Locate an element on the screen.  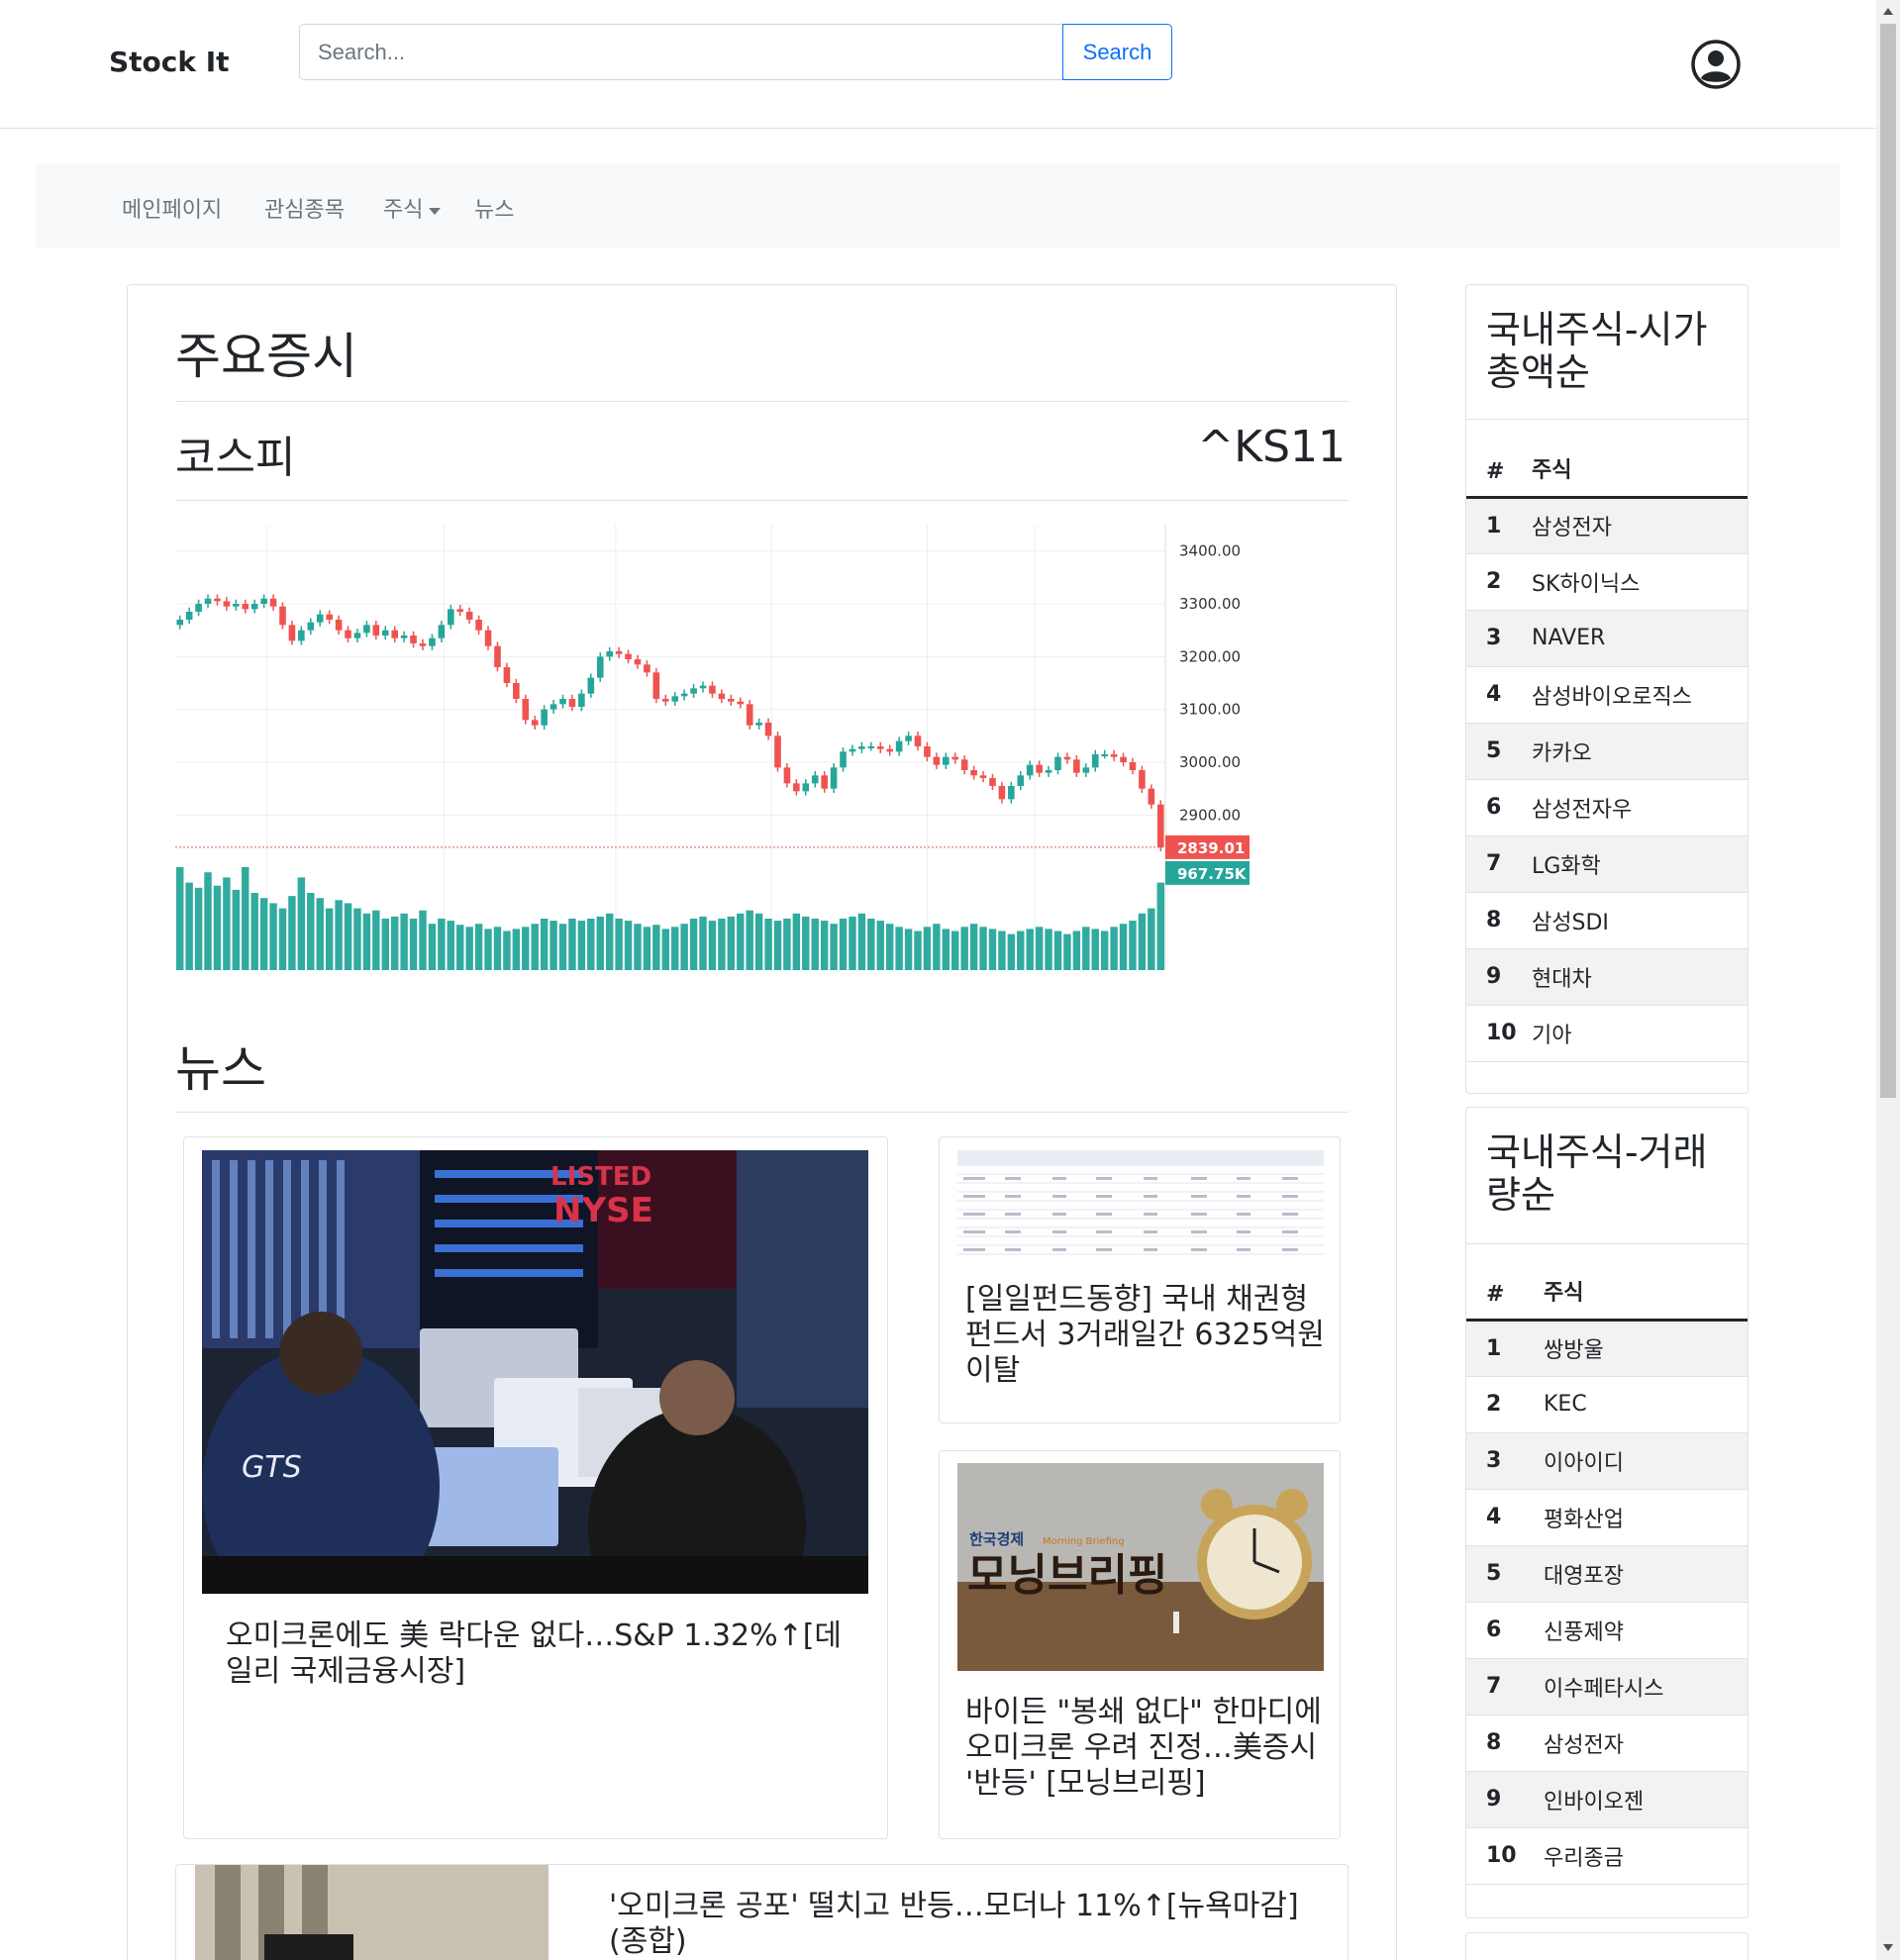
news-title: '오미크론 공포' 떨치고 반등…모더나 11%↑[뉴욕마감](종합) is located at coordinates (955, 1924).